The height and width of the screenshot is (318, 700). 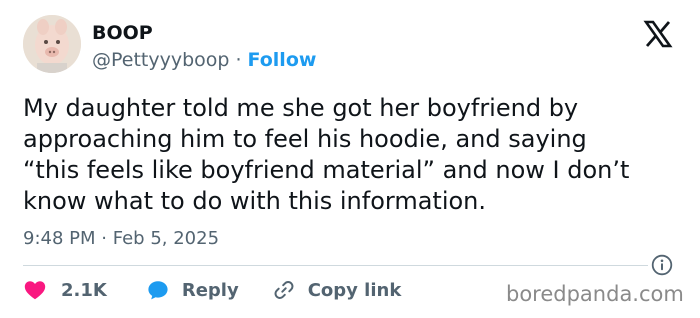 I want to click on x-logo-icon, so click(x=658, y=34).